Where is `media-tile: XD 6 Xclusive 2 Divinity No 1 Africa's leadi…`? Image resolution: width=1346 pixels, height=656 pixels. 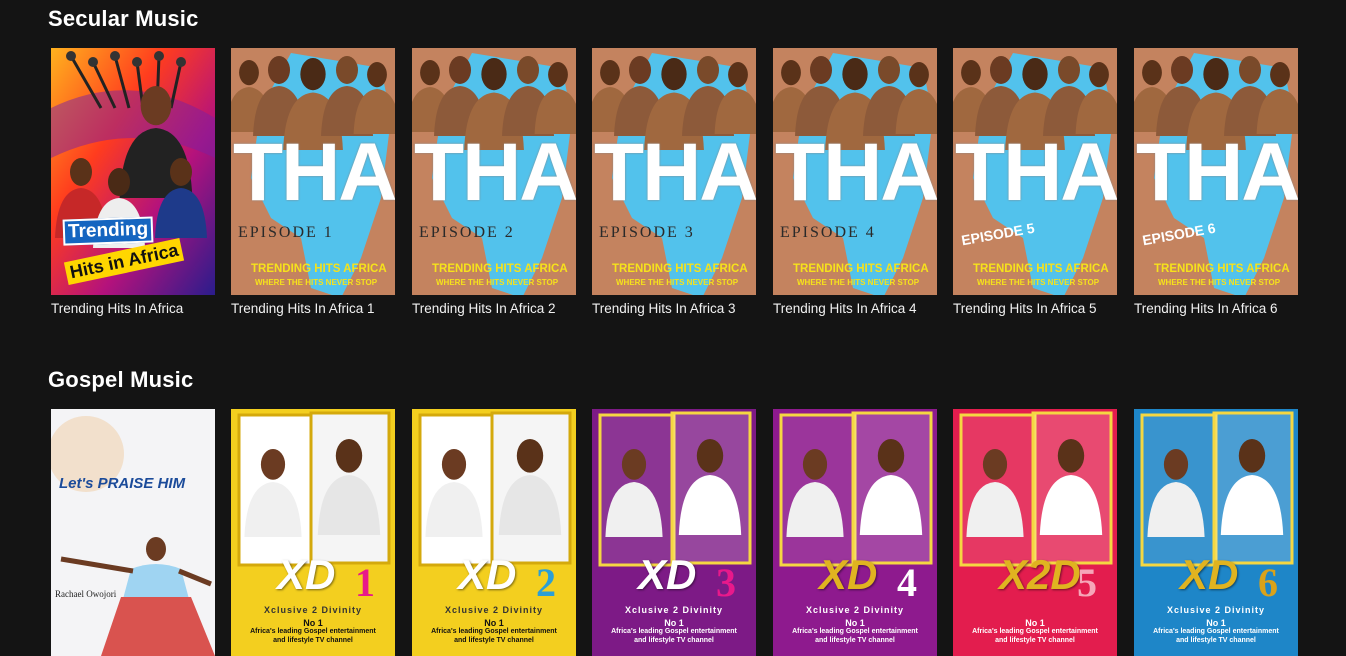 media-tile: XD 6 Xclusive 2 Divinity No 1 Africa's leadi… is located at coordinates (1216, 532).